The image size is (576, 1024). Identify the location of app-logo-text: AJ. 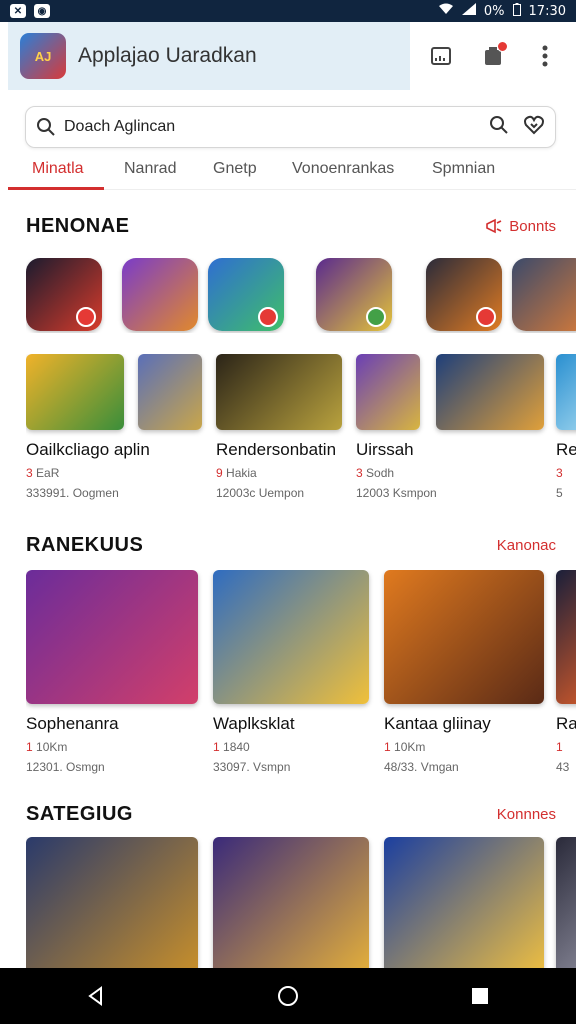
(43, 56).